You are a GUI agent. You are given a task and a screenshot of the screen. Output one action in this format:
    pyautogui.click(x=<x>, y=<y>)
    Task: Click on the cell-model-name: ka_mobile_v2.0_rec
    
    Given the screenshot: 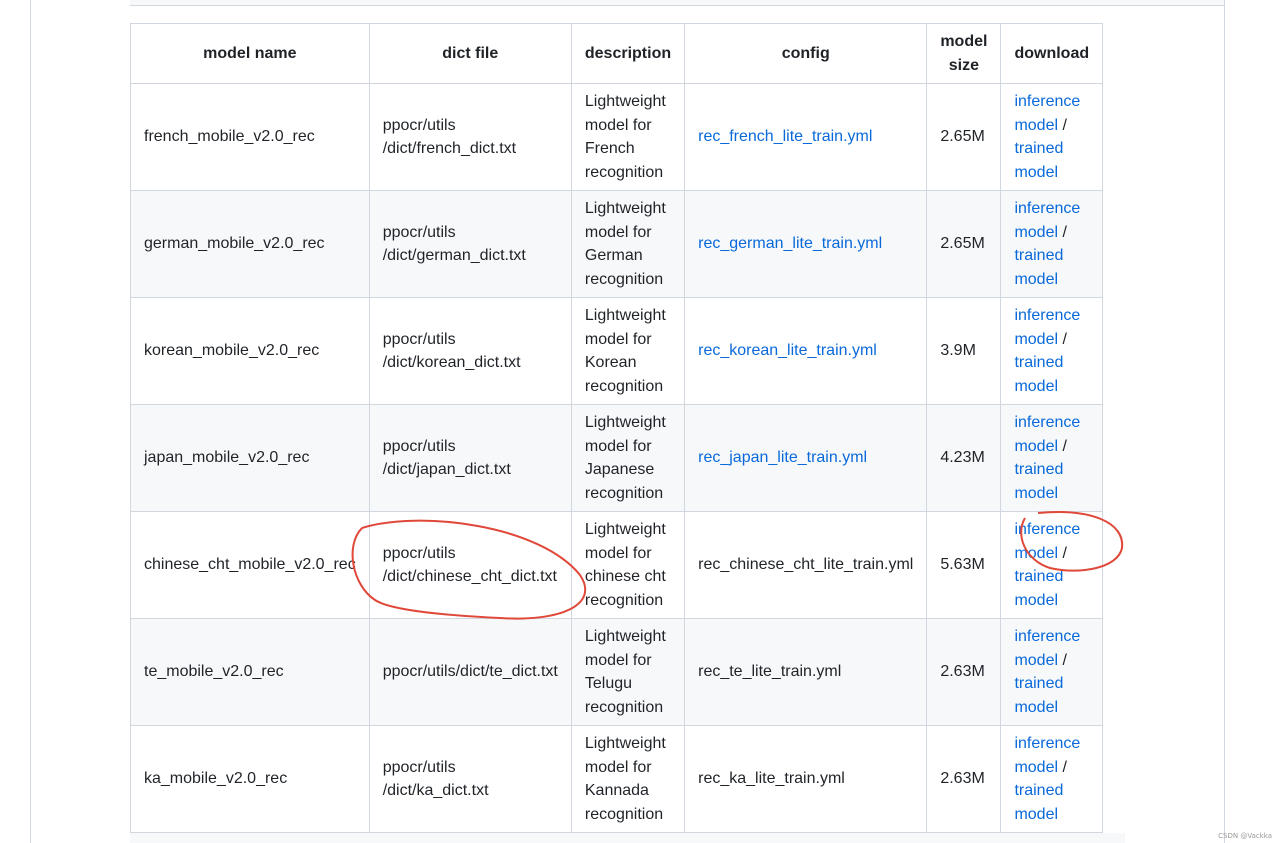 What is the action you would take?
    pyautogui.click(x=250, y=779)
    